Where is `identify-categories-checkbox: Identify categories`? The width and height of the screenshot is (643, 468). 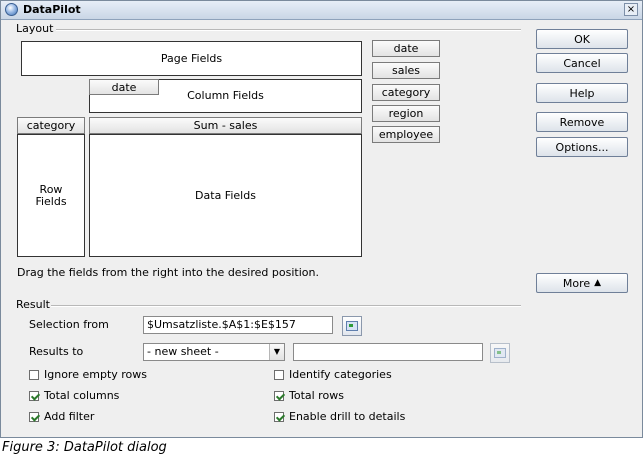 identify-categories-checkbox: Identify categories is located at coordinates (333, 374).